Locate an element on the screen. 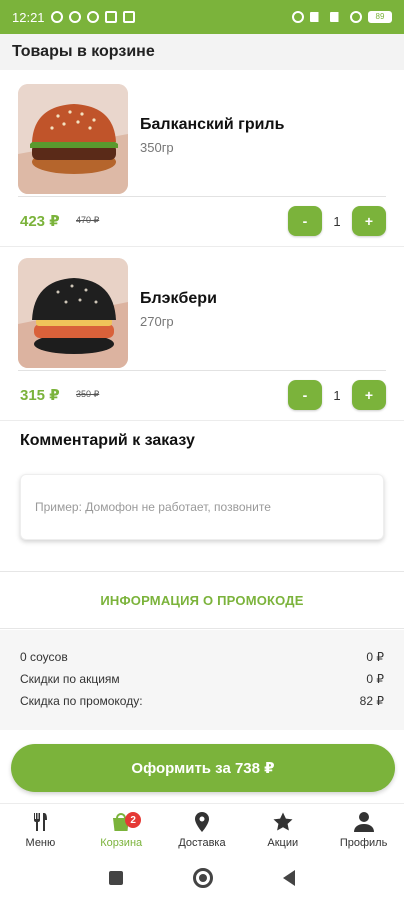 The height and width of the screenshot is (900, 404). summary-label: 0 соусов is located at coordinates (44, 657).